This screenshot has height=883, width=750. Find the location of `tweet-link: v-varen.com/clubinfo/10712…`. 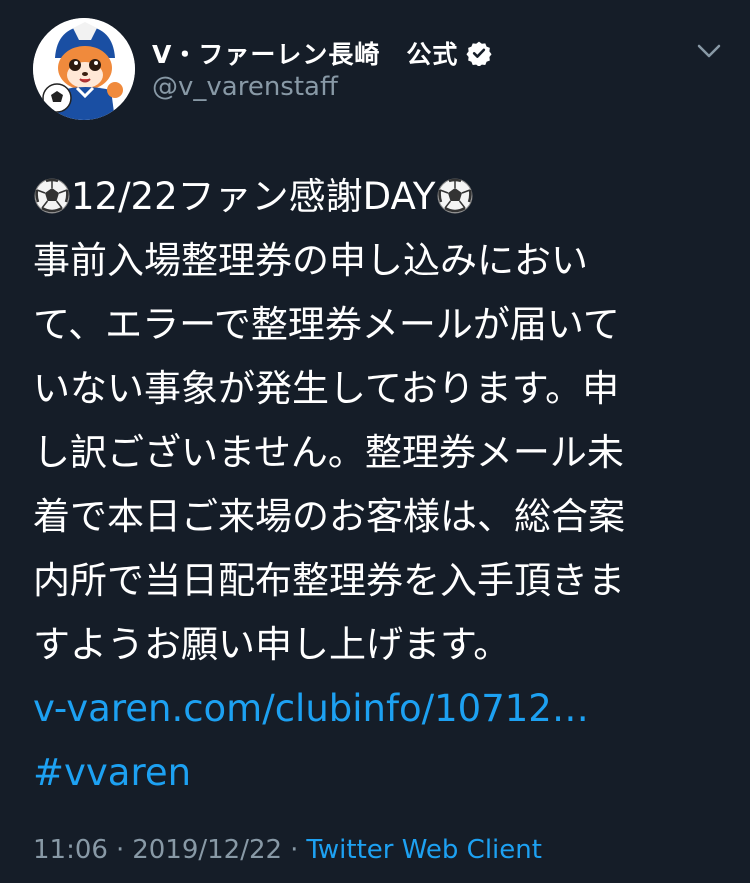

tweet-link: v-varen.com/clubinfo/10712… is located at coordinates (311, 708).